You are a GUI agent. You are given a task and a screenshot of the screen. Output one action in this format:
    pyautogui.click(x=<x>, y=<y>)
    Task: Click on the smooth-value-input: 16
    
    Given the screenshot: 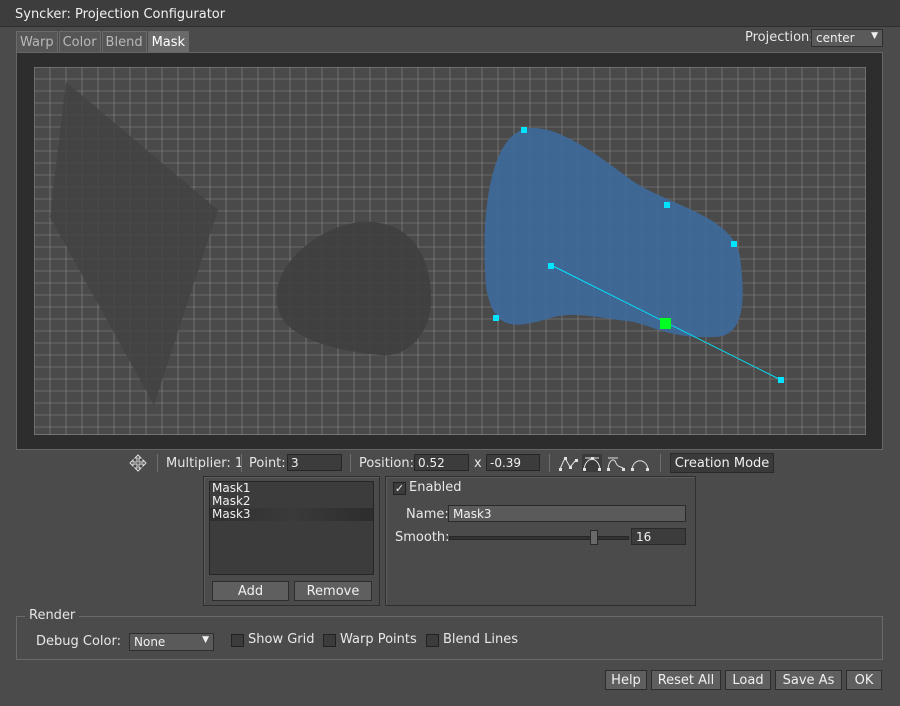 What is the action you would take?
    pyautogui.click(x=658, y=536)
    